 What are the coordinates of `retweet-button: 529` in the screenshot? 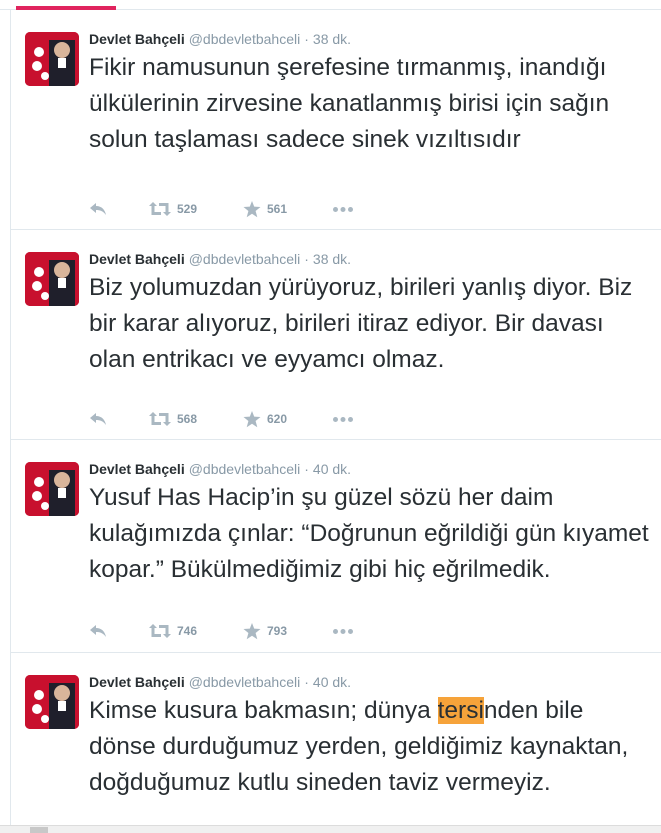 It's located at (196, 209).